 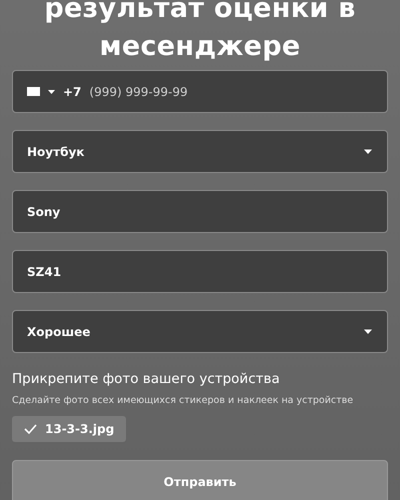 I want to click on file-chip: 13-3-3.jpg, so click(x=69, y=429).